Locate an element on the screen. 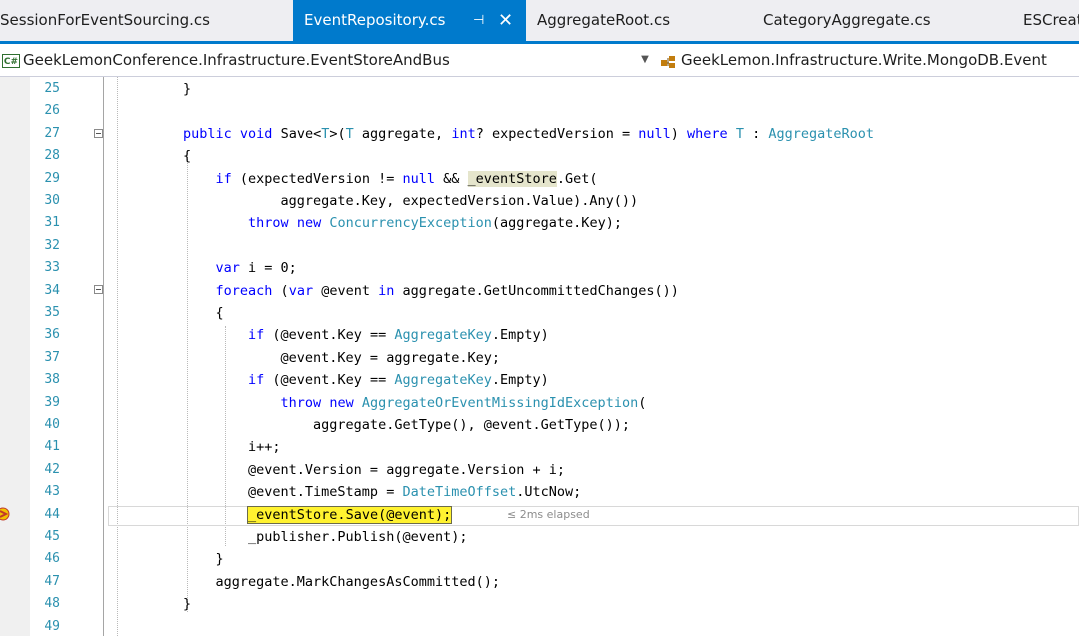 The height and width of the screenshot is (638, 1079). code-token: .Get( is located at coordinates (577, 178).